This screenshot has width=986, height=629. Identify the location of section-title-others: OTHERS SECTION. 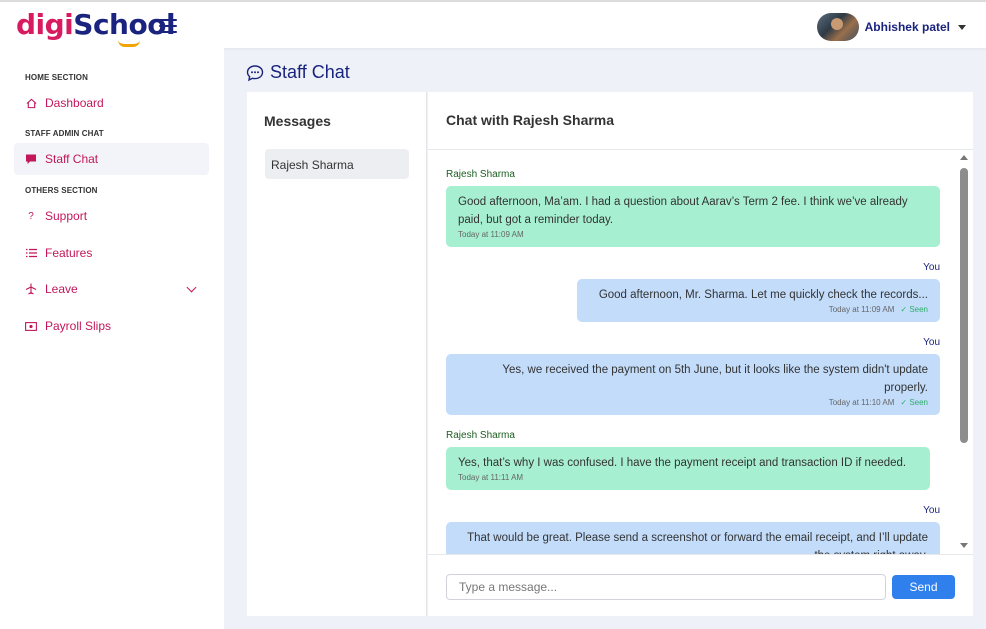
(61, 190).